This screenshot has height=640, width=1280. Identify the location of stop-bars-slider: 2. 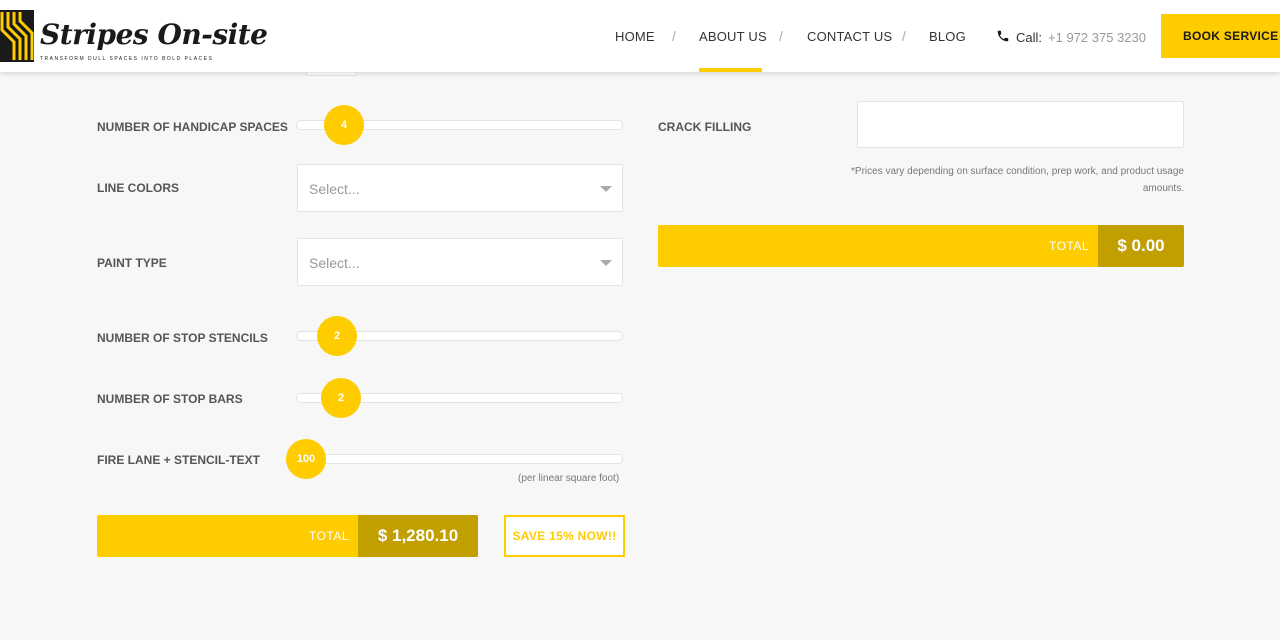
(459, 398).